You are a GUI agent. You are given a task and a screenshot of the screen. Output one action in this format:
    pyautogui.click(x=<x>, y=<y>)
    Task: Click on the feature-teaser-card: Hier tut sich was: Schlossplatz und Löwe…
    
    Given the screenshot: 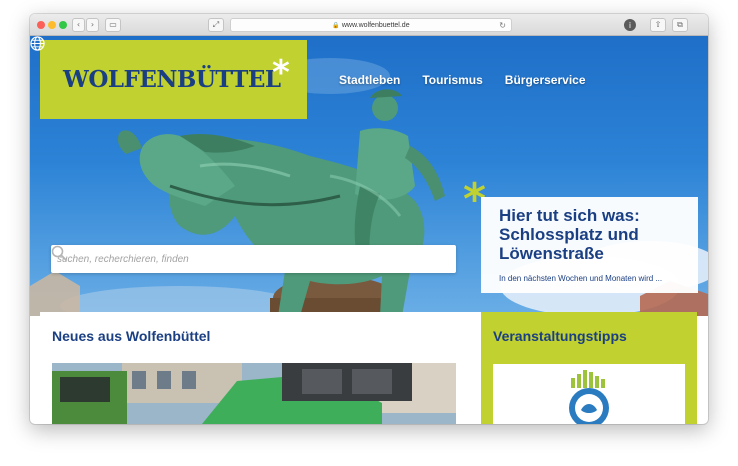 What is the action you would take?
    pyautogui.click(x=589, y=245)
    